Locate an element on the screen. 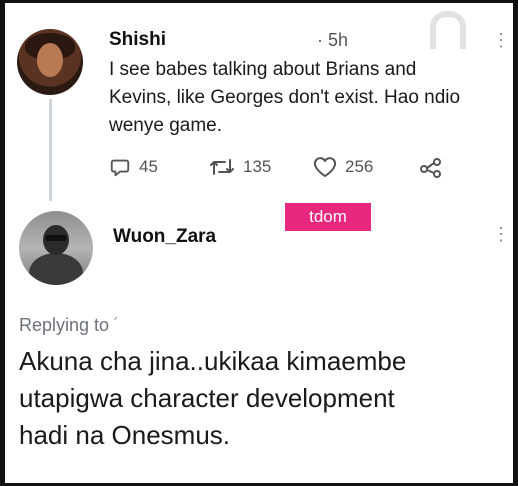  reply-text-line: Akuna cha jina..ukikaa kimaembe is located at coordinates (213, 361).